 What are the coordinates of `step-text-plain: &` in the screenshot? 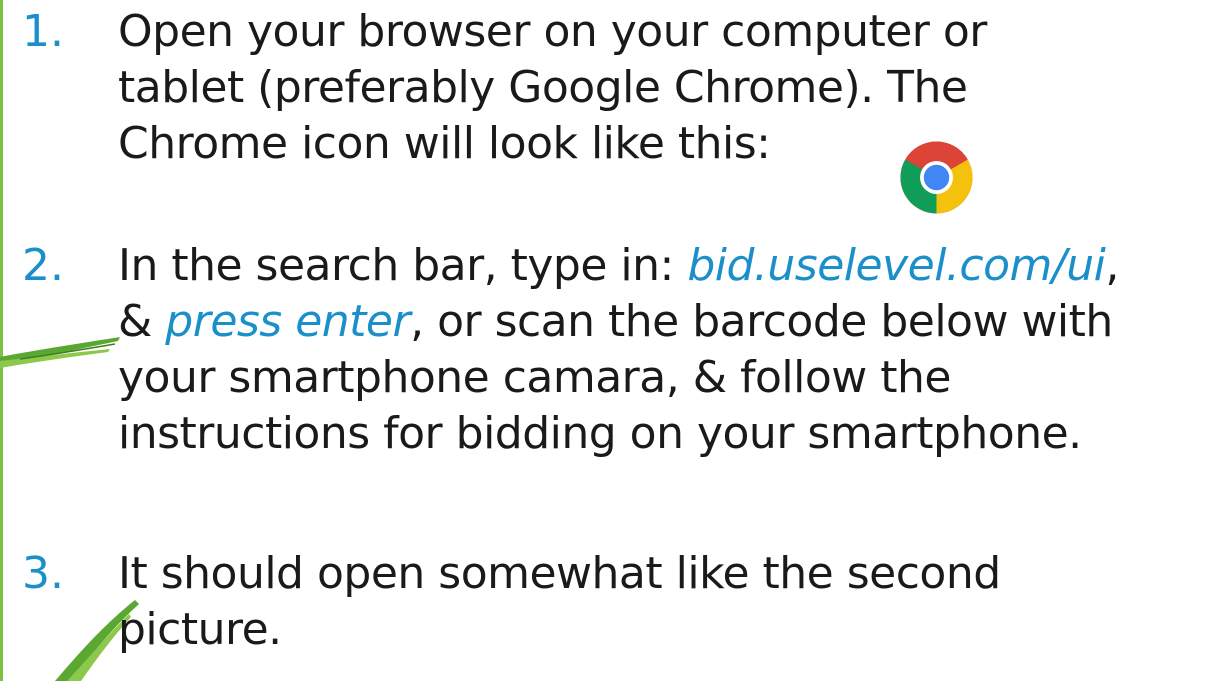 It's located at (142, 321).